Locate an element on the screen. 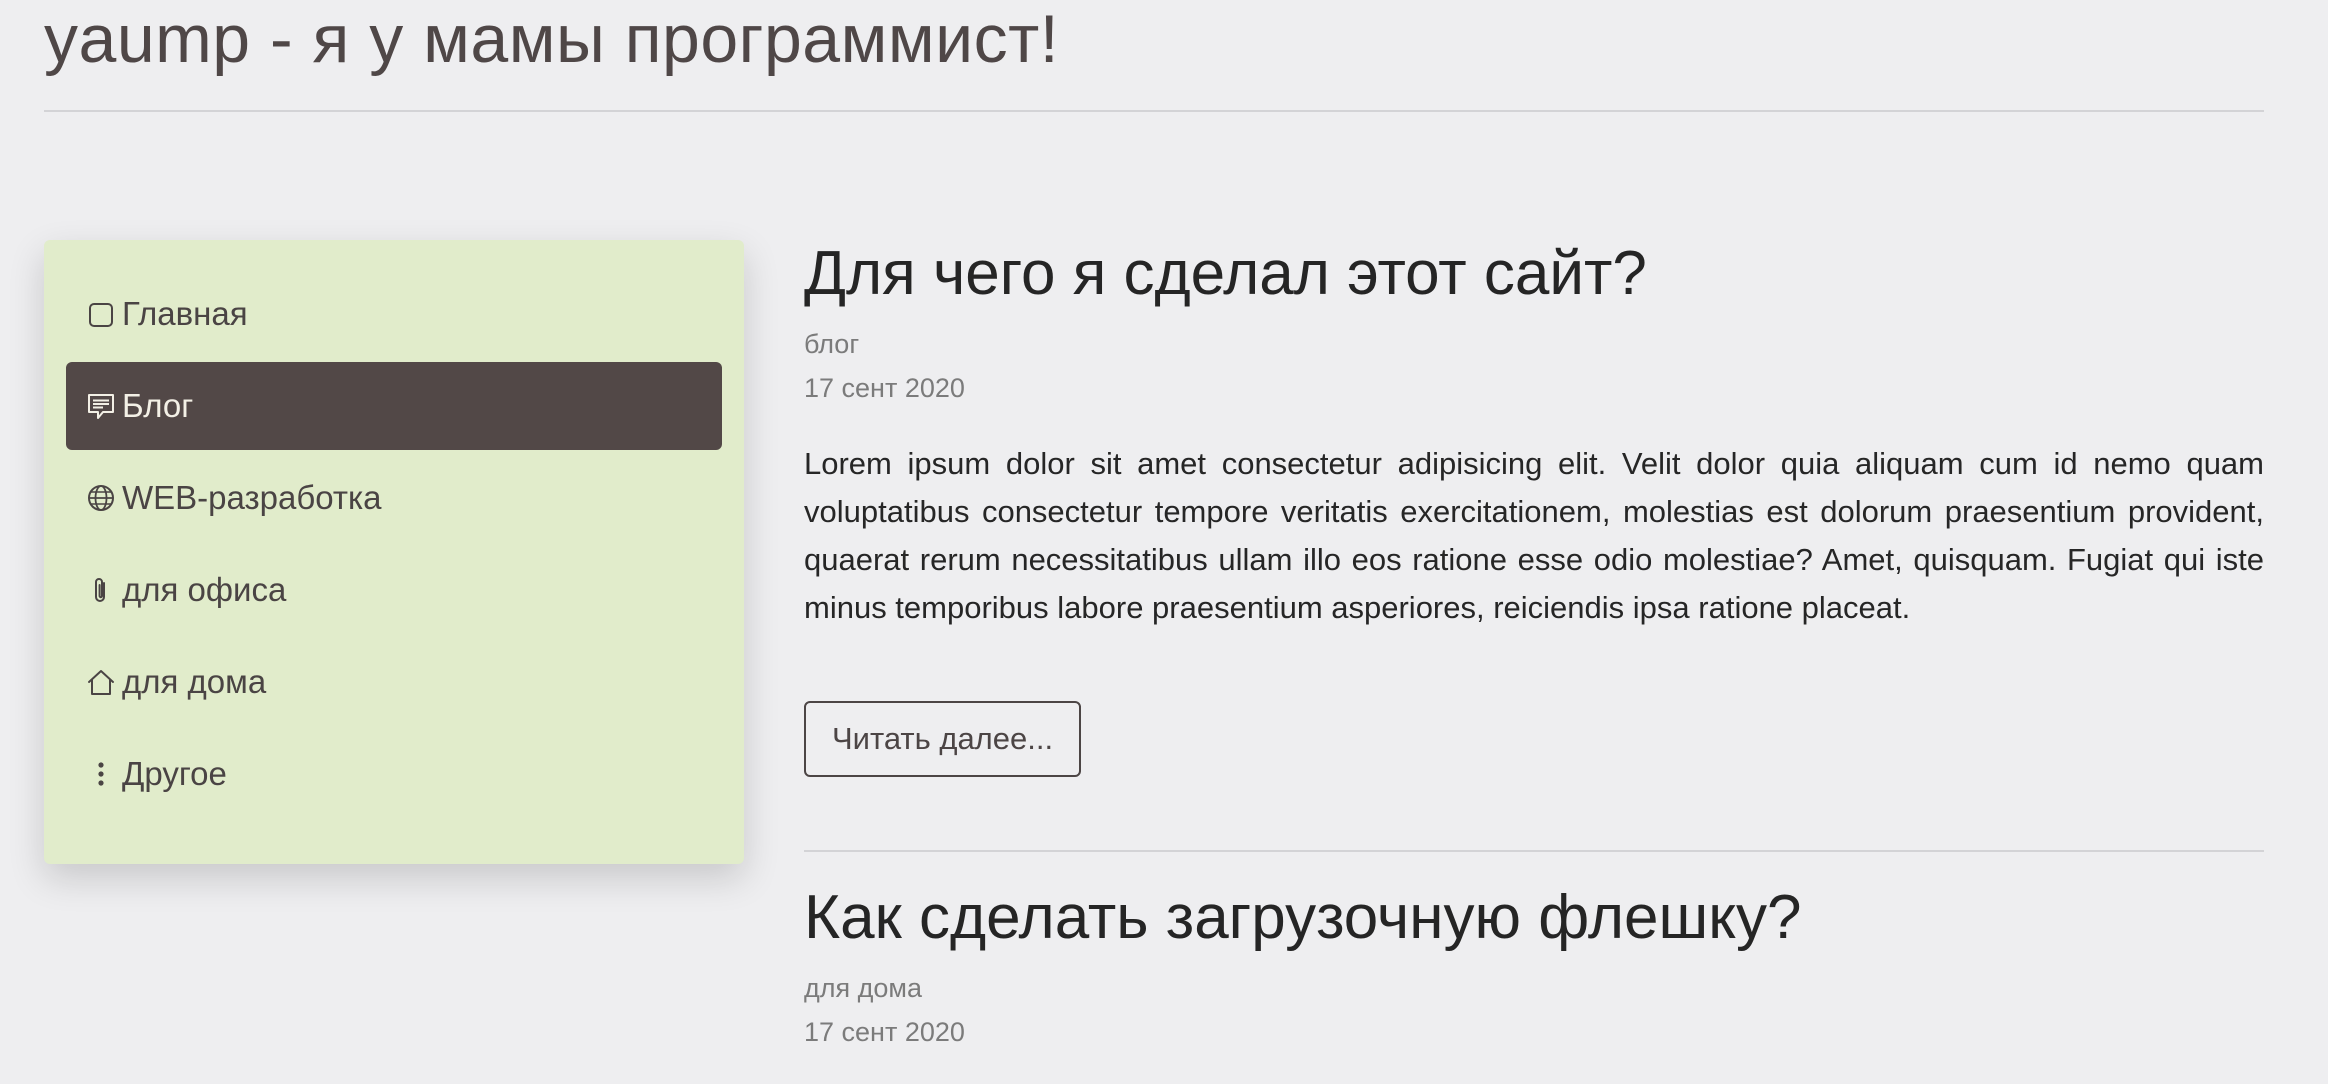  sidebar-item-label: Главная is located at coordinates (185, 313).